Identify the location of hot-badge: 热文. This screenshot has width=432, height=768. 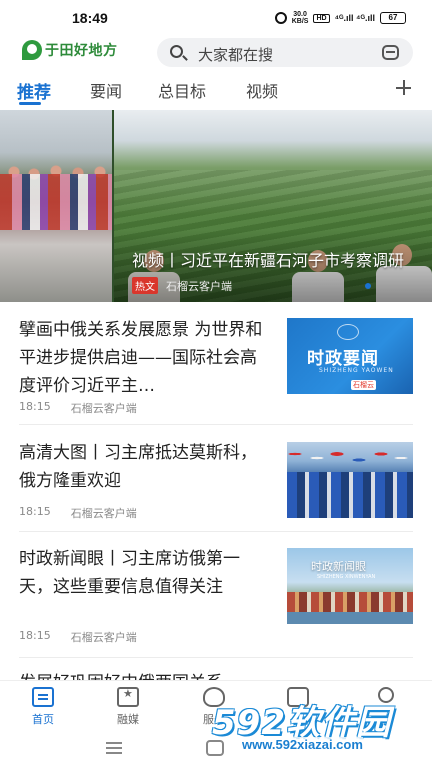
(145, 285).